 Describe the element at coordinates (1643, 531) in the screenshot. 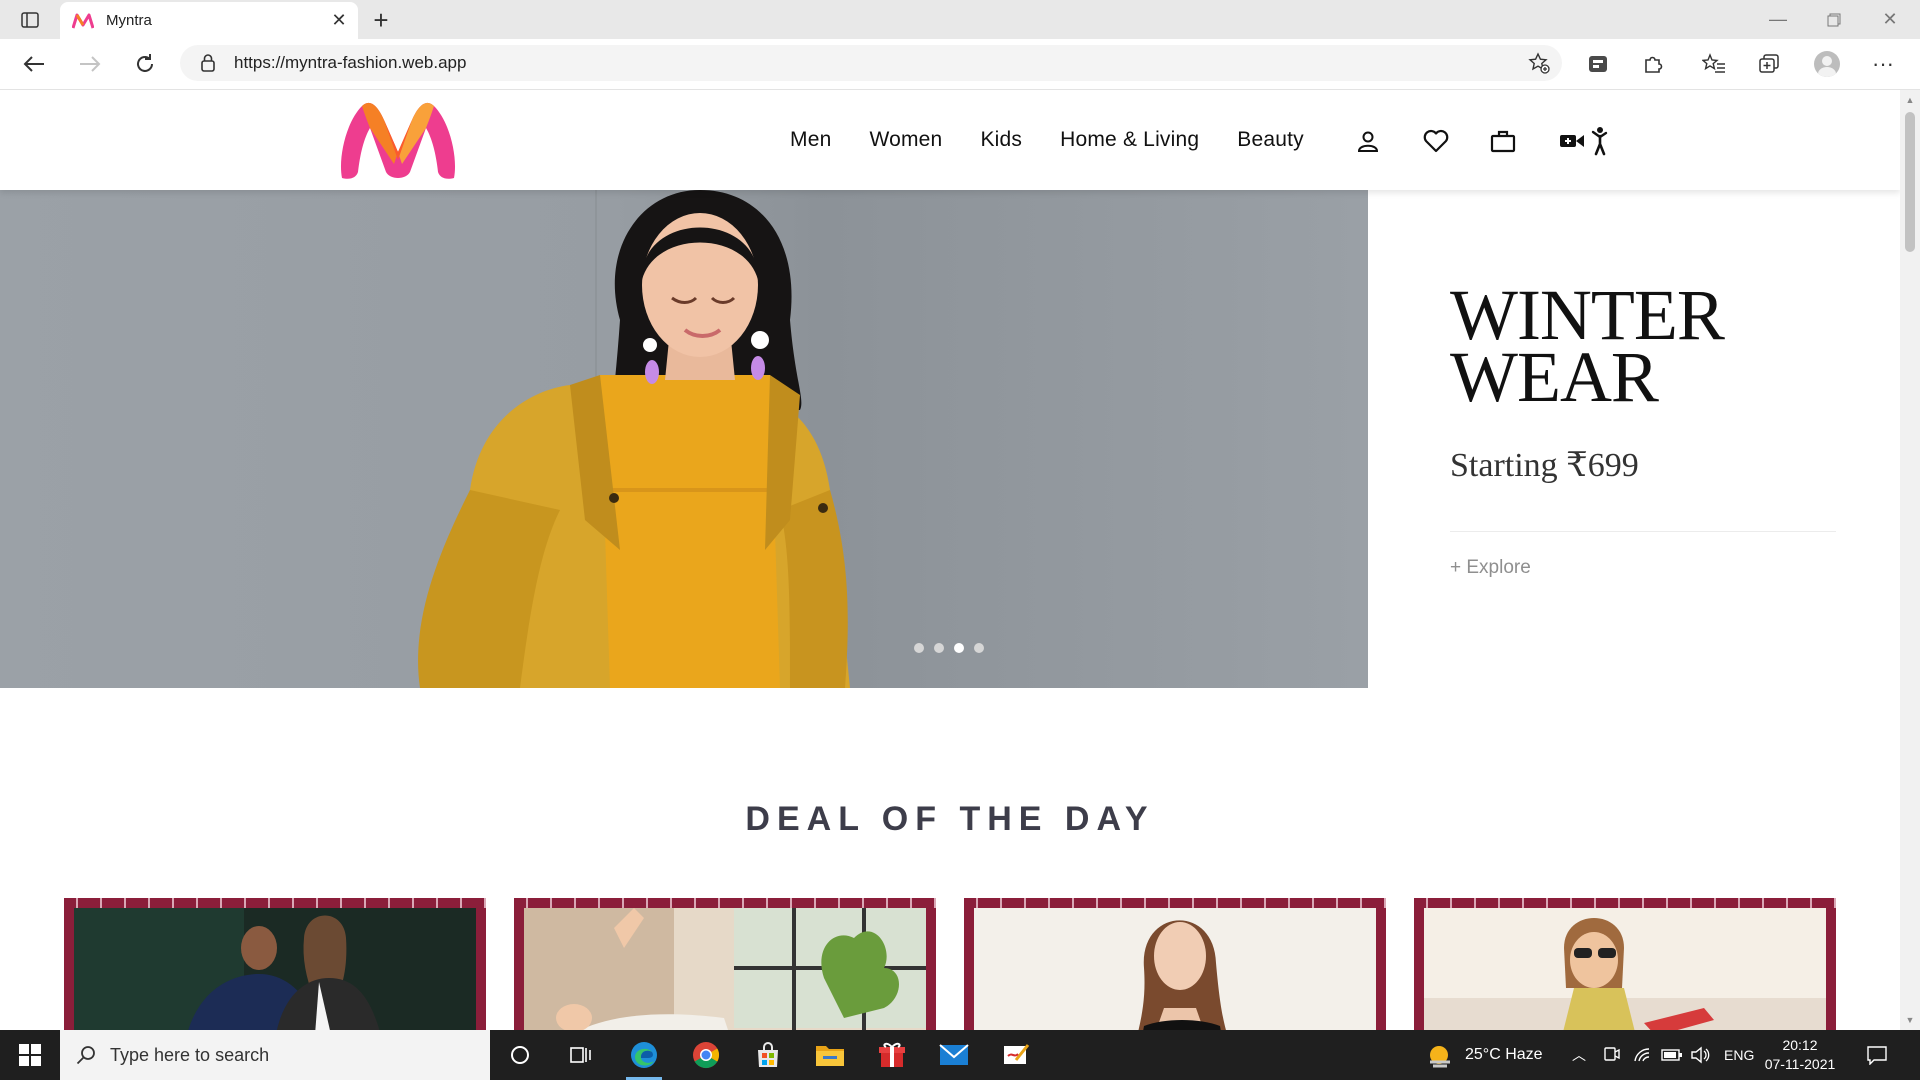

I see `hero-divider` at that location.